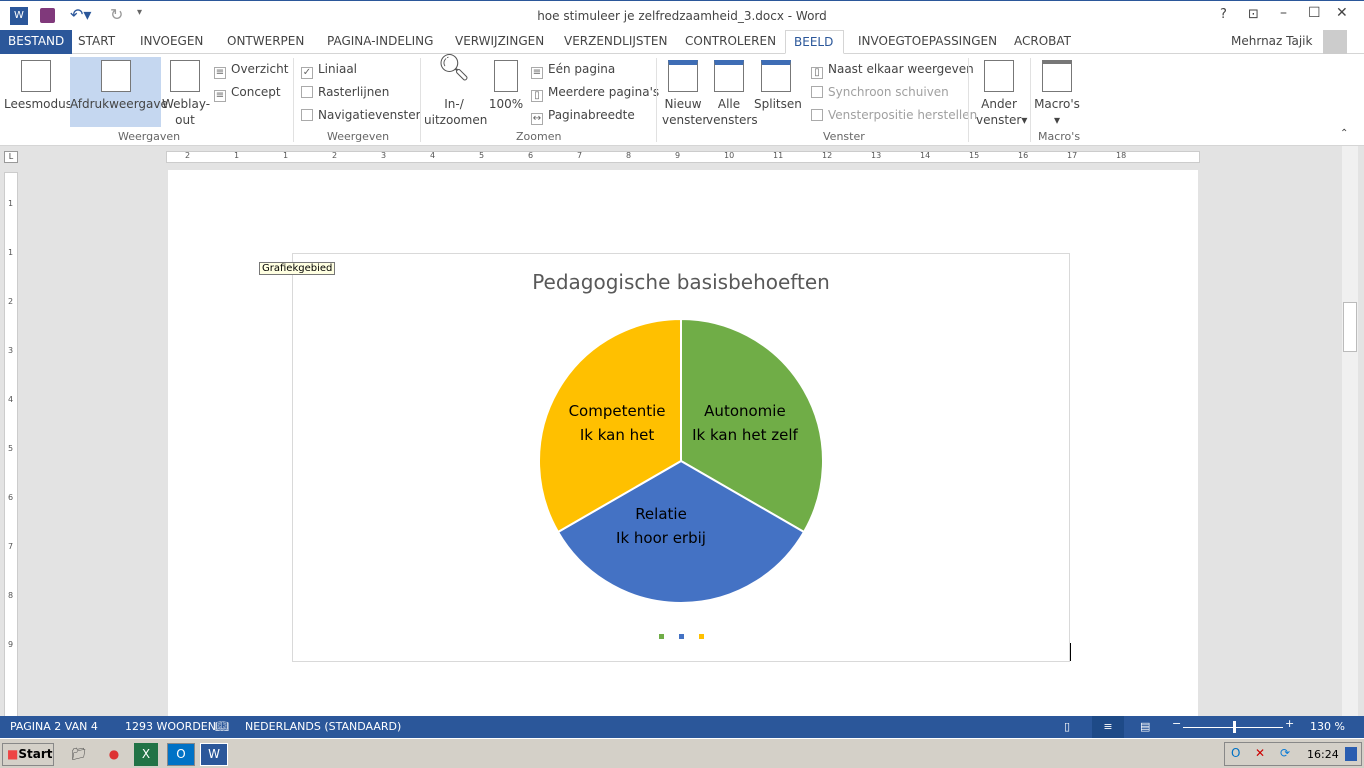 The image size is (1364, 768). Describe the element at coordinates (506, 76) in the screenshot. I see `zoom-100-icon` at that location.